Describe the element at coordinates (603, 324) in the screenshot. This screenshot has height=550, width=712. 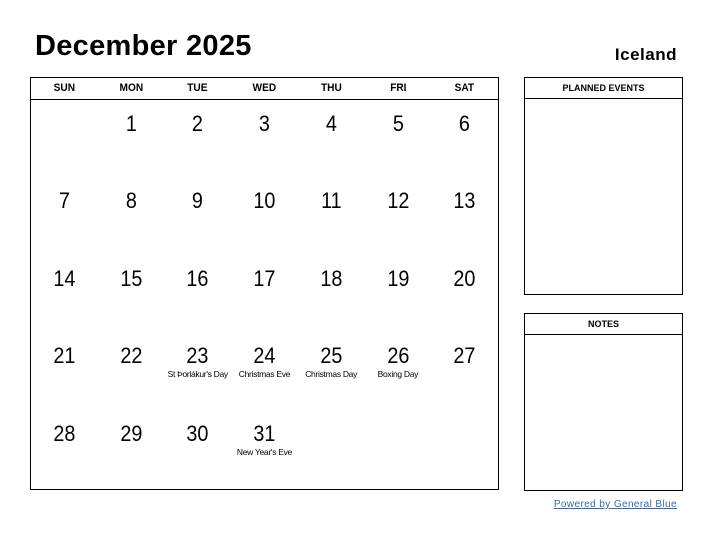
I see `notes-heading: NOTES` at that location.